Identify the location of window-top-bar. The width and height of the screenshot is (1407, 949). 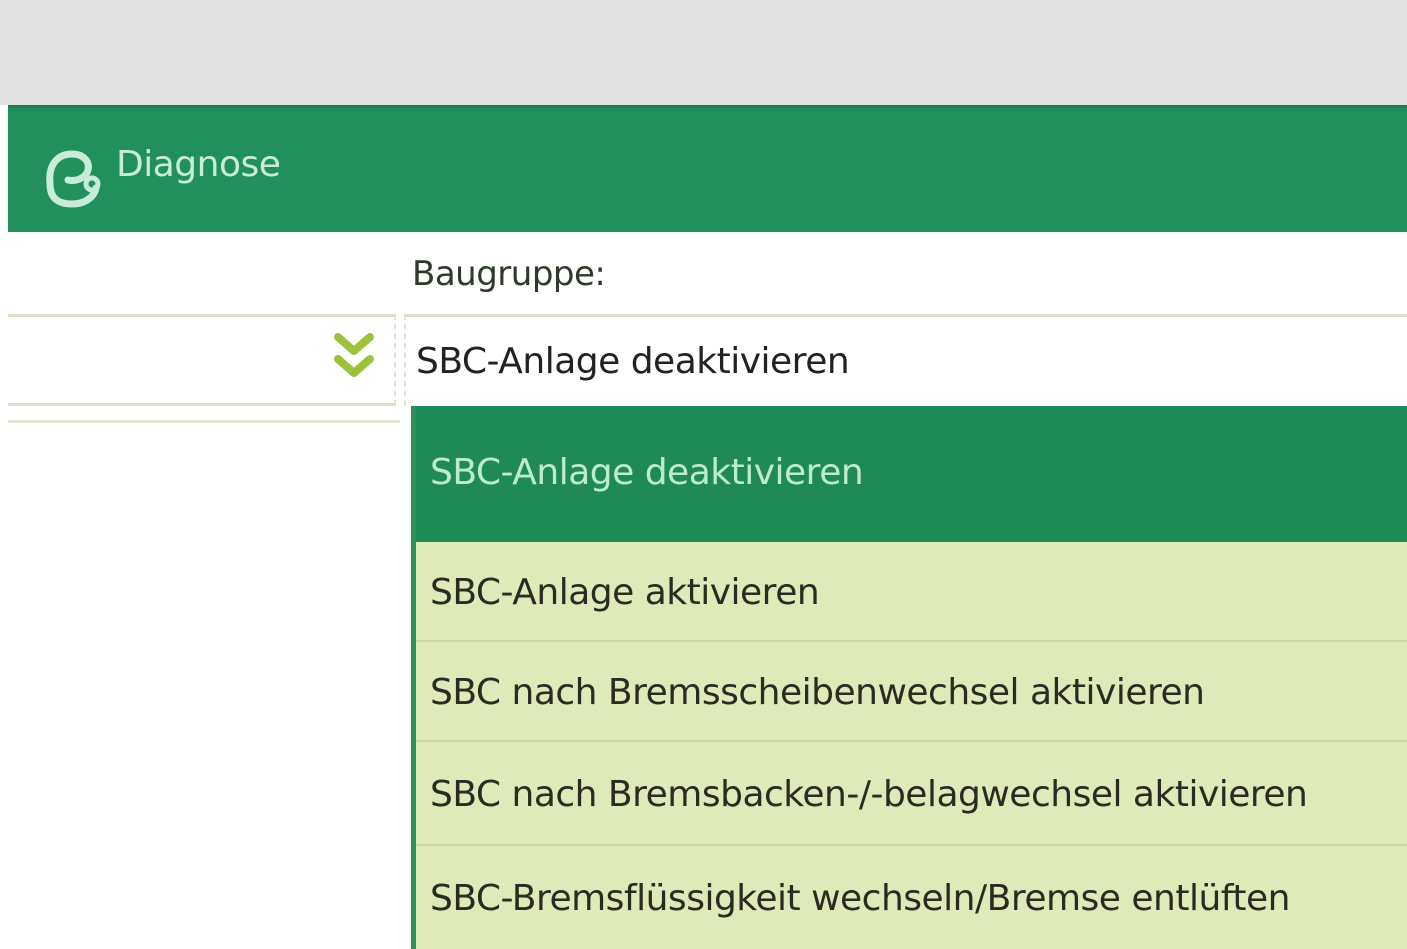
(703, 52).